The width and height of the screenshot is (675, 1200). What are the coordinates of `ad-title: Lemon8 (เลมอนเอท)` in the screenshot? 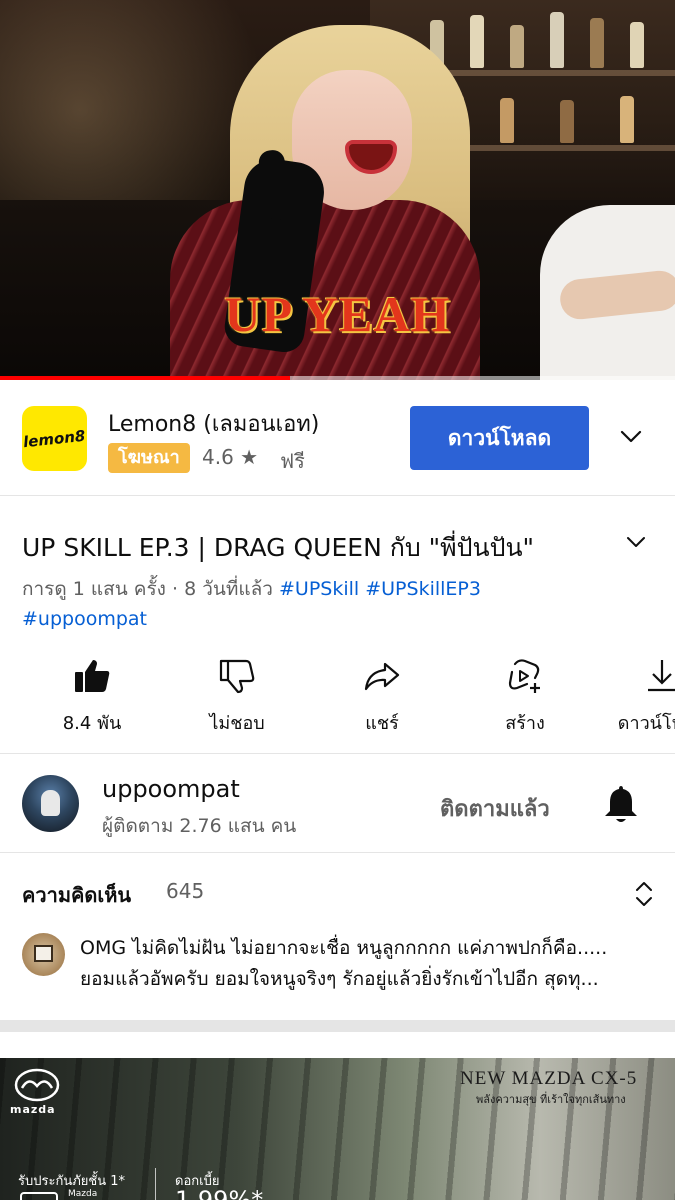 It's located at (213, 423).